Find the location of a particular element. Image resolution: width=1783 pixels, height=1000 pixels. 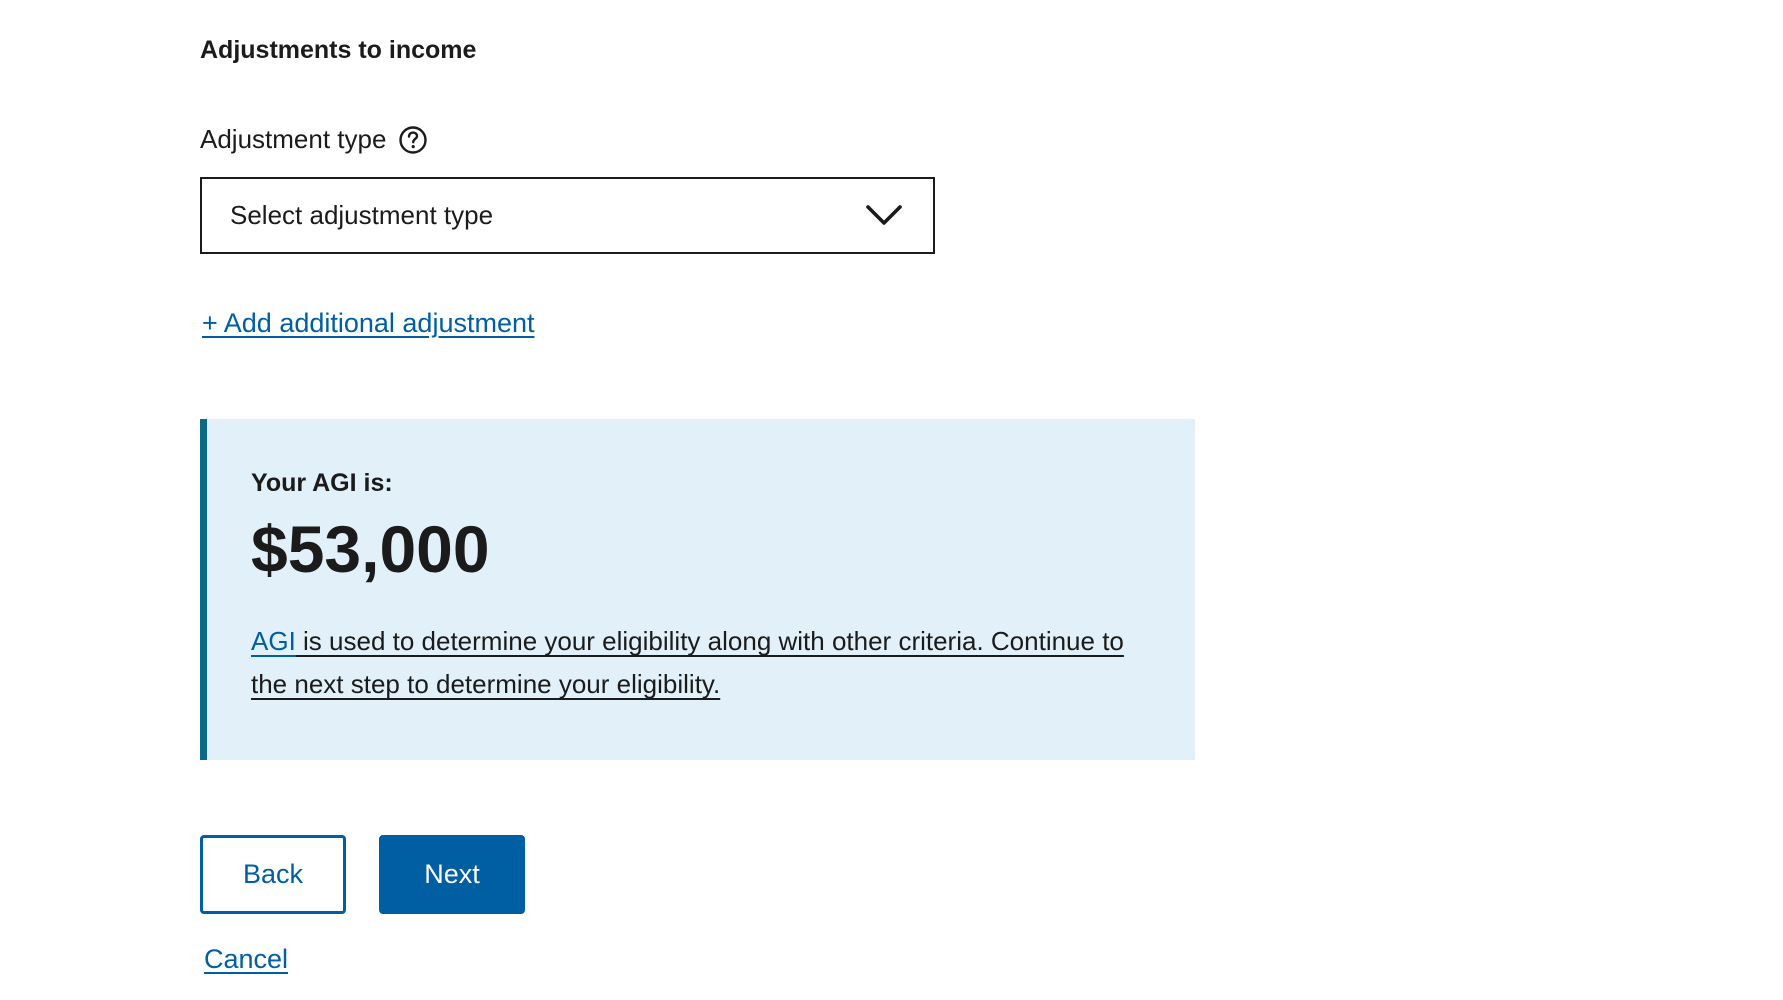

section-title: Adjustments to income is located at coordinates (338, 50).